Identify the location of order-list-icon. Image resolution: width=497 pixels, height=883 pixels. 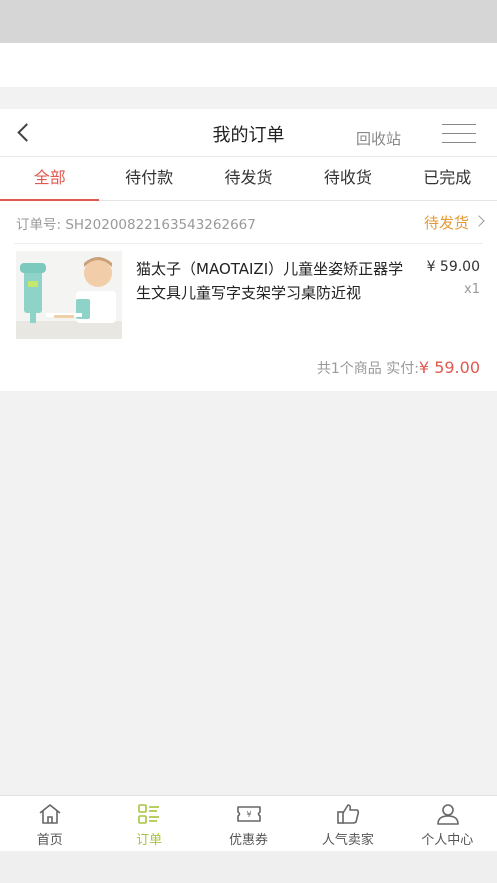
(149, 814).